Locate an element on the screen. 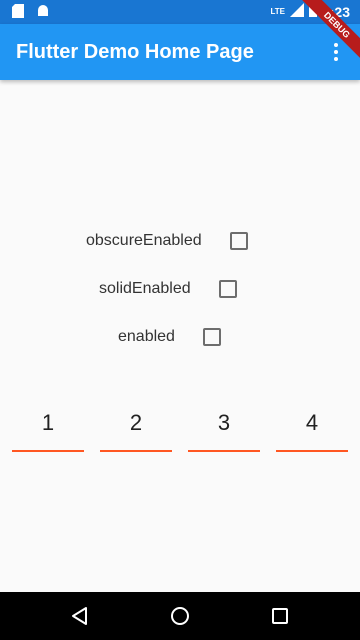  code-field-4: 4 is located at coordinates (312, 426).